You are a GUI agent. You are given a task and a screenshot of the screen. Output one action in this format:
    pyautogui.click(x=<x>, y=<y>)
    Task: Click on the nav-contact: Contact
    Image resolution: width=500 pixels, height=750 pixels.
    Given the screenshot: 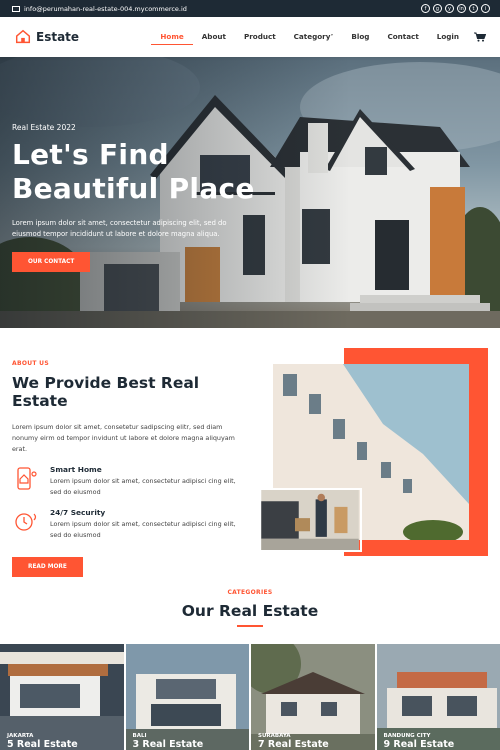 What is the action you would take?
    pyautogui.click(x=402, y=37)
    